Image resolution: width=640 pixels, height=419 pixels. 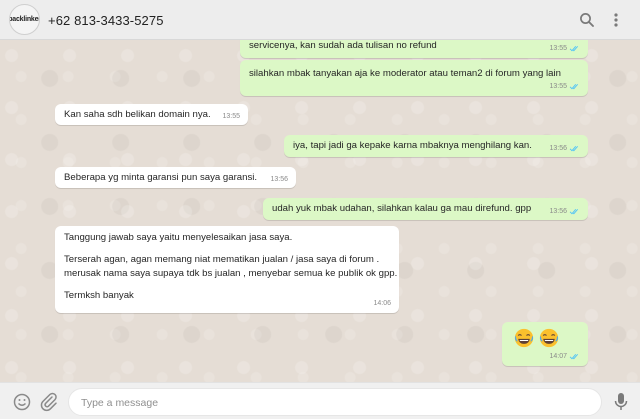 I want to click on menu-dots-icon, so click(x=616, y=20).